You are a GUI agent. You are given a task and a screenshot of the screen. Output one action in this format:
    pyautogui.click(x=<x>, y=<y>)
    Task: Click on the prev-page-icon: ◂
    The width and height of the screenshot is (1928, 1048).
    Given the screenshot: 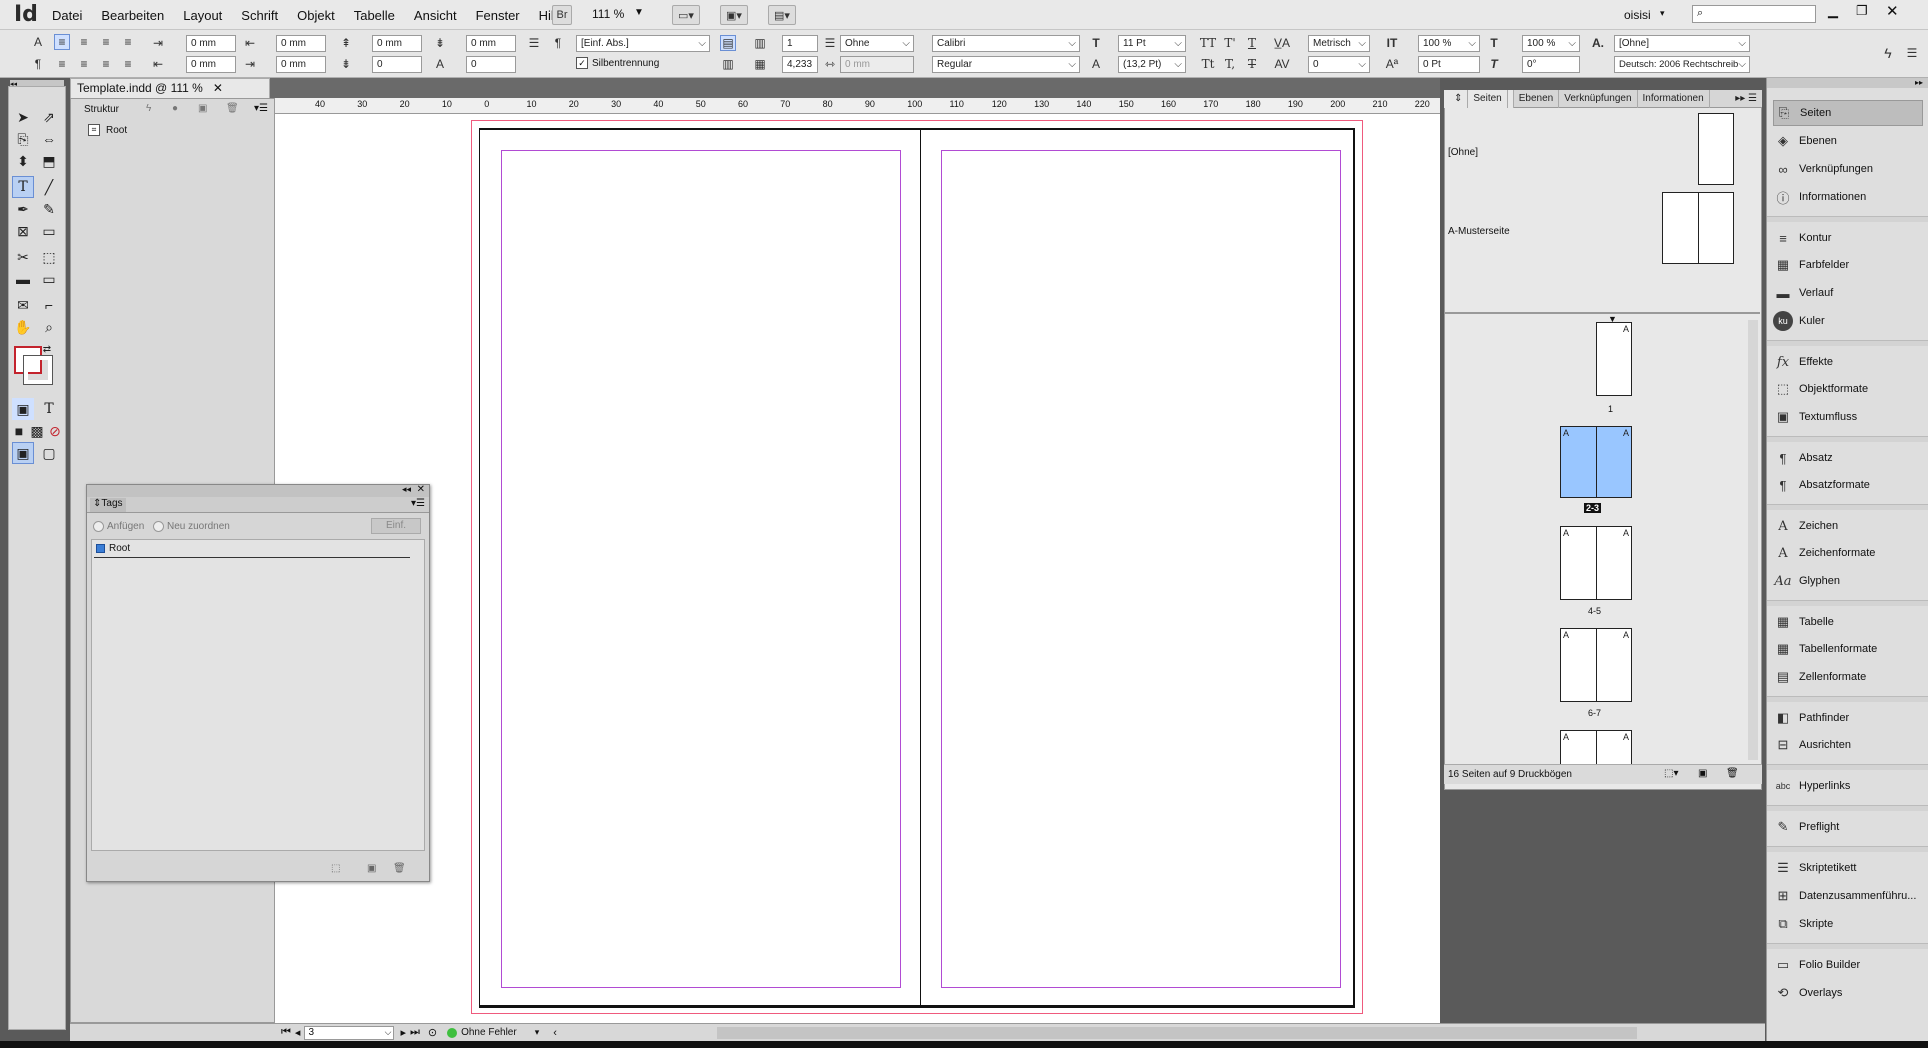 What is the action you would take?
    pyautogui.click(x=298, y=1032)
    